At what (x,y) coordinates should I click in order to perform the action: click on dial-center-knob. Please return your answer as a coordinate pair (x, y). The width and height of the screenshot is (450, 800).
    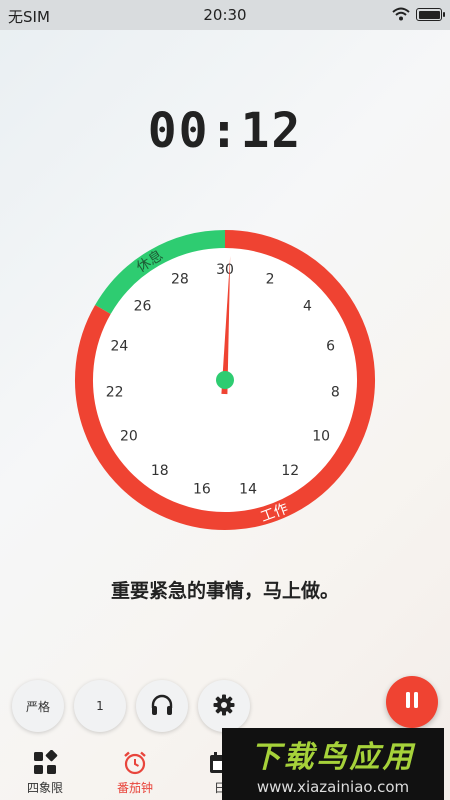
    Looking at the image, I should click on (225, 380).